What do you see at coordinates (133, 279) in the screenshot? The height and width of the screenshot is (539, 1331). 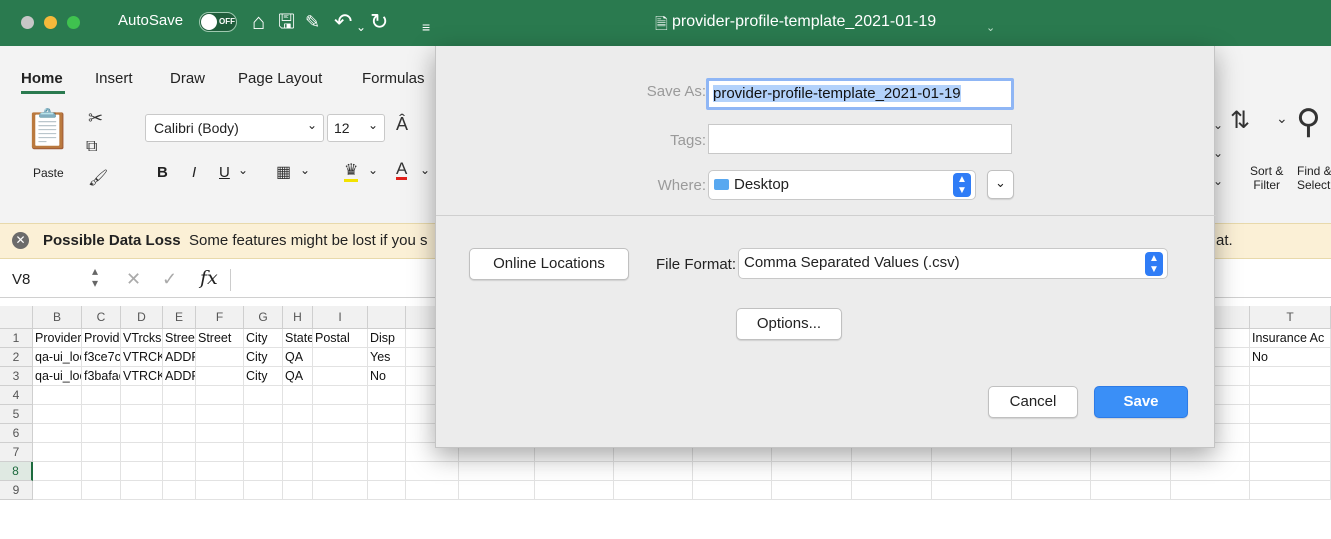 I see `cancel-entry-icon: ✕` at bounding box center [133, 279].